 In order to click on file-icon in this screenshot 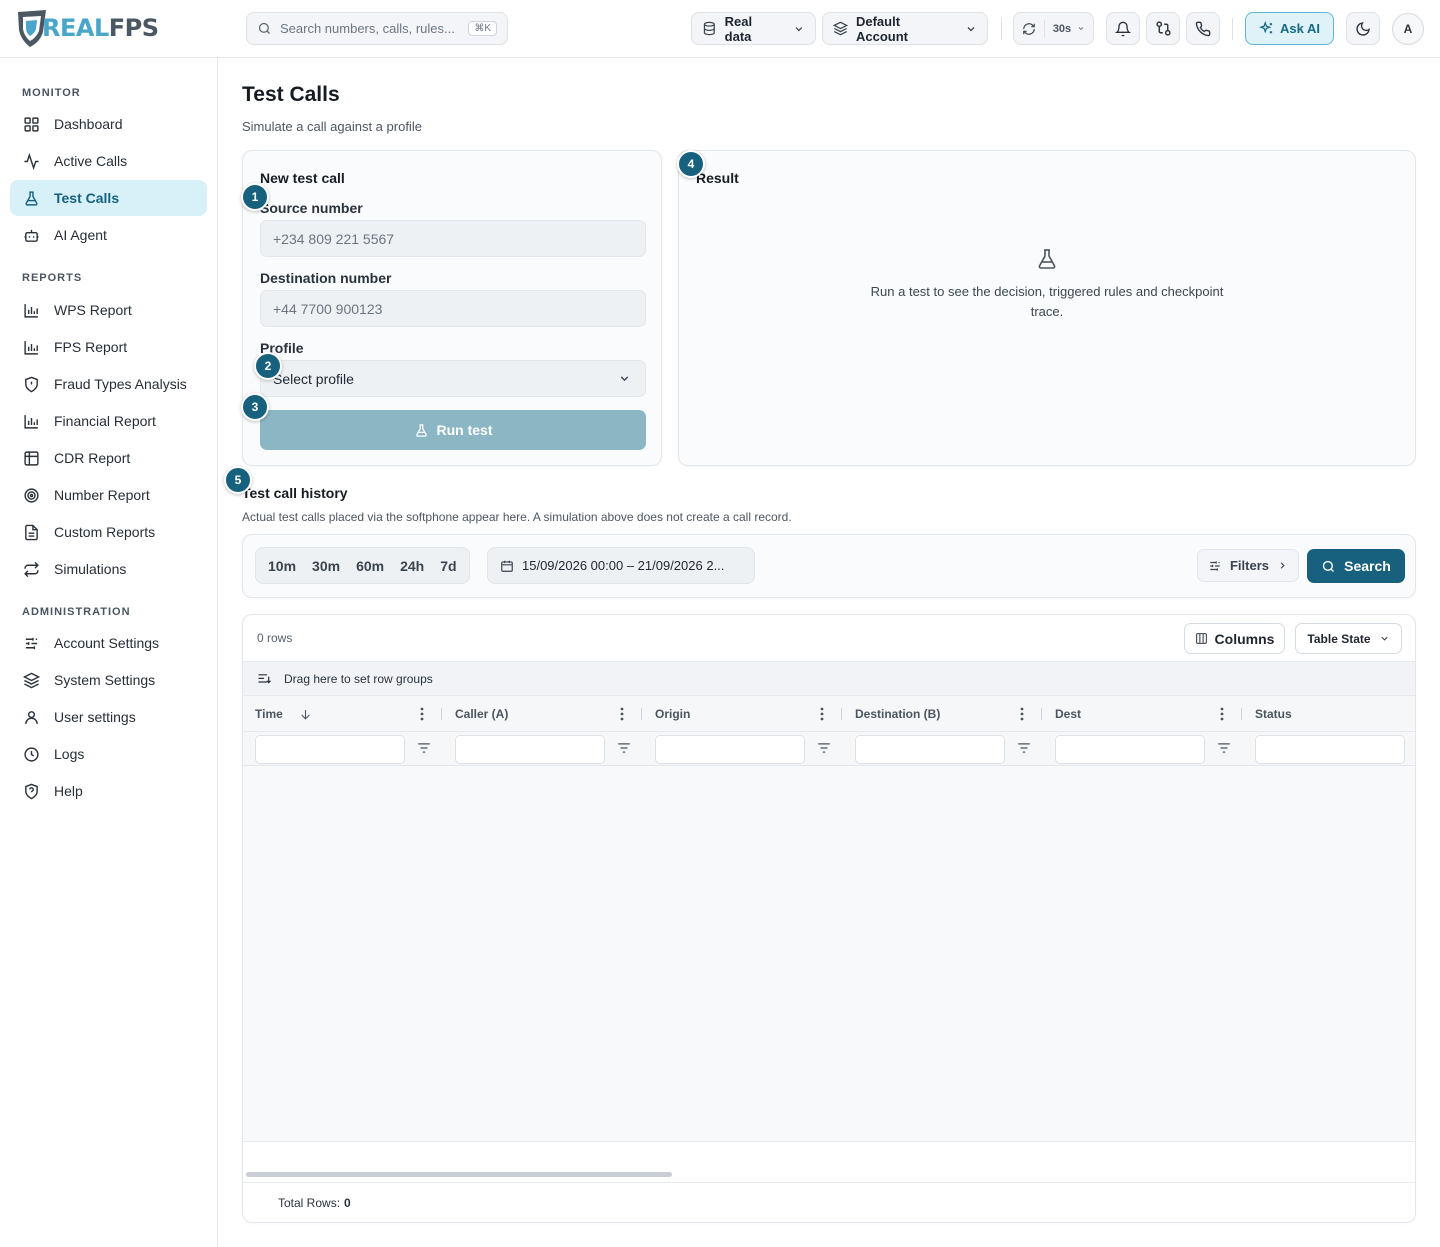, I will do `click(31, 532)`.